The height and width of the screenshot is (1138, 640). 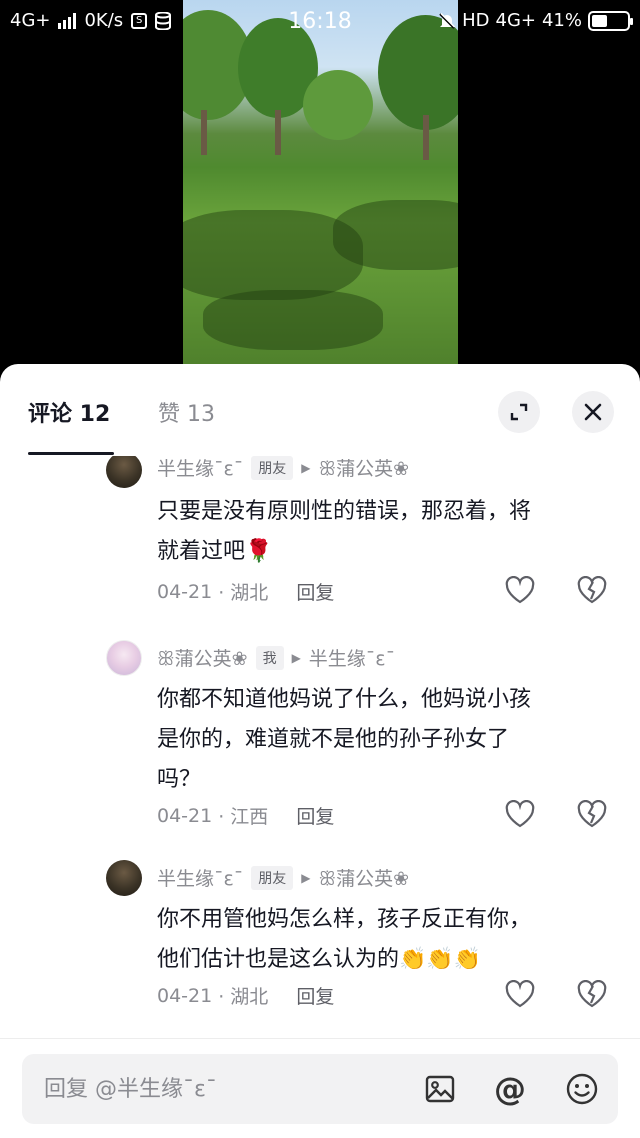 I want to click on reply-input-bar: @, so click(x=320, y=1089).